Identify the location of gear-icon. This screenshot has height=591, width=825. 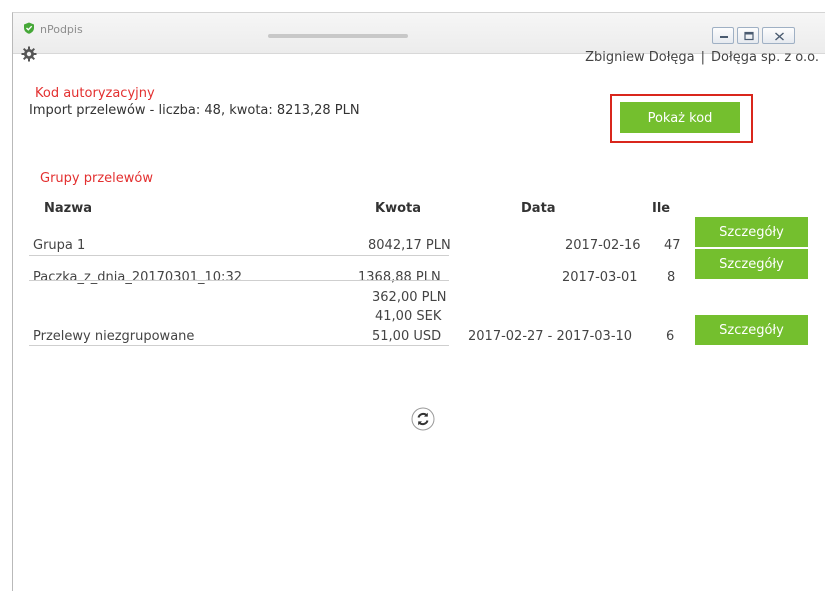
(29, 54).